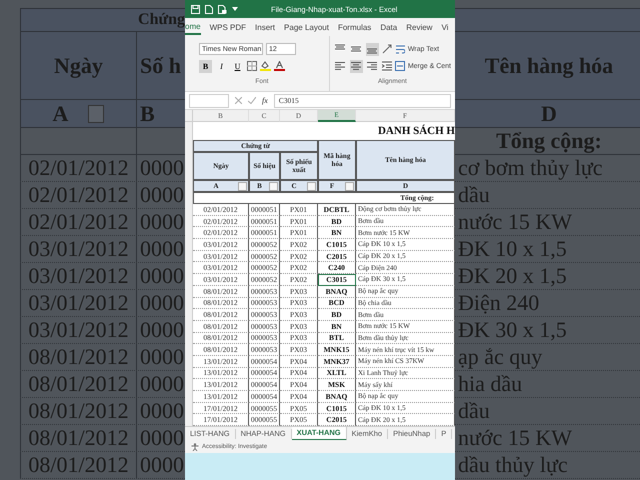 The image size is (640, 480). What do you see at coordinates (147, 113) in the screenshot?
I see `filter-label: B` at bounding box center [147, 113].